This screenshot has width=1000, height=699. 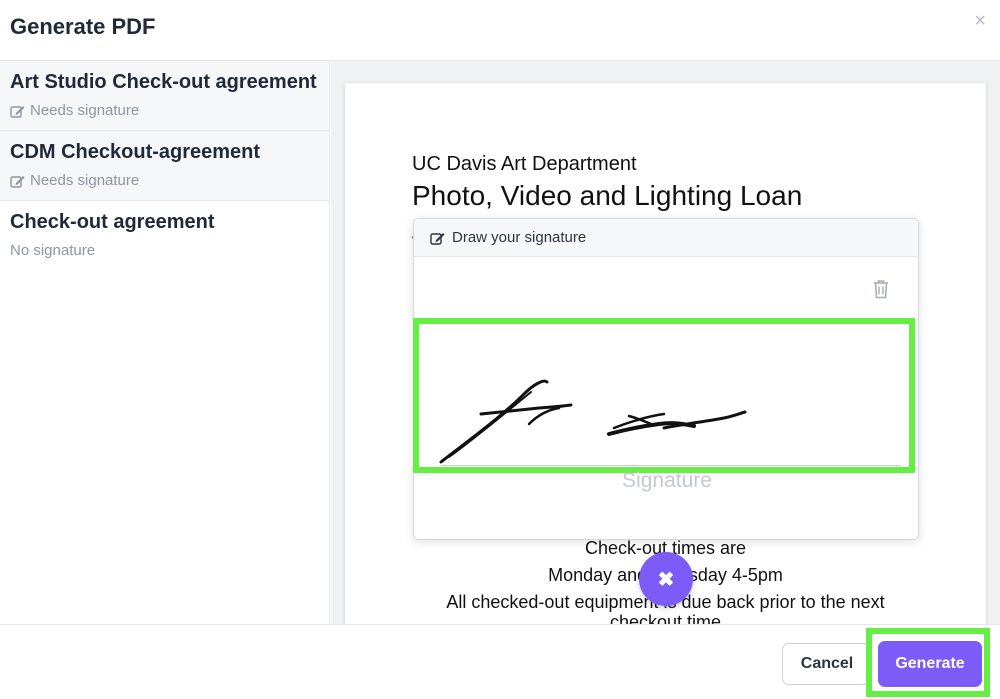 What do you see at coordinates (881, 289) in the screenshot?
I see `trash-icon` at bounding box center [881, 289].